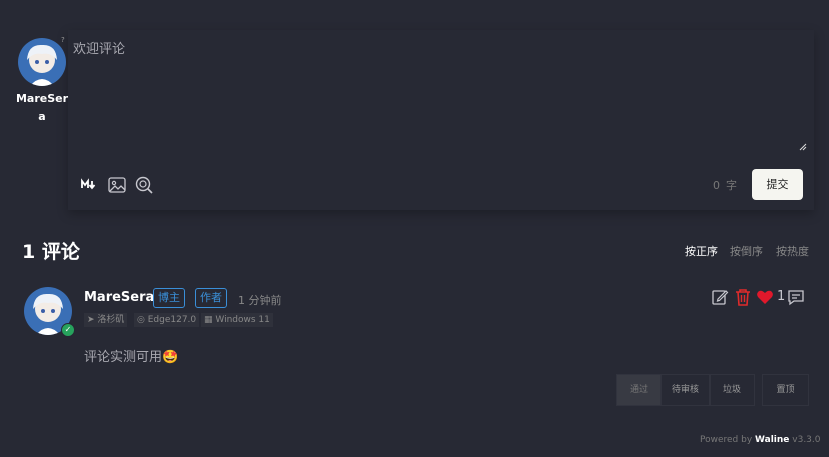  Describe the element at coordinates (743, 297) in the screenshot. I see `delete-icon` at that location.